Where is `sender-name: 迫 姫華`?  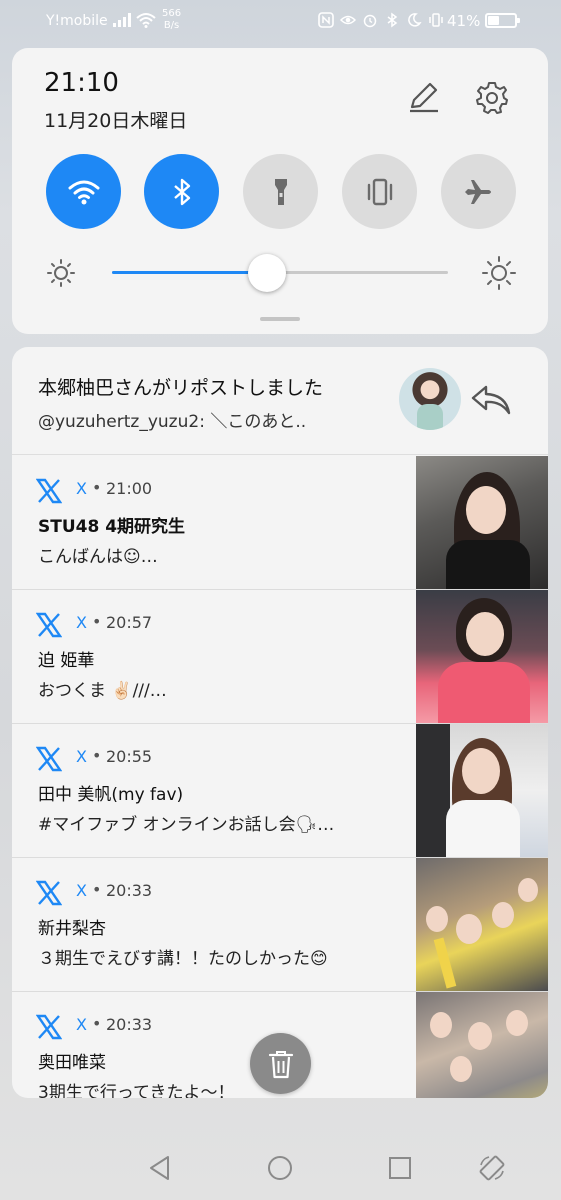
sender-name: 迫 姫華 is located at coordinates (66, 661).